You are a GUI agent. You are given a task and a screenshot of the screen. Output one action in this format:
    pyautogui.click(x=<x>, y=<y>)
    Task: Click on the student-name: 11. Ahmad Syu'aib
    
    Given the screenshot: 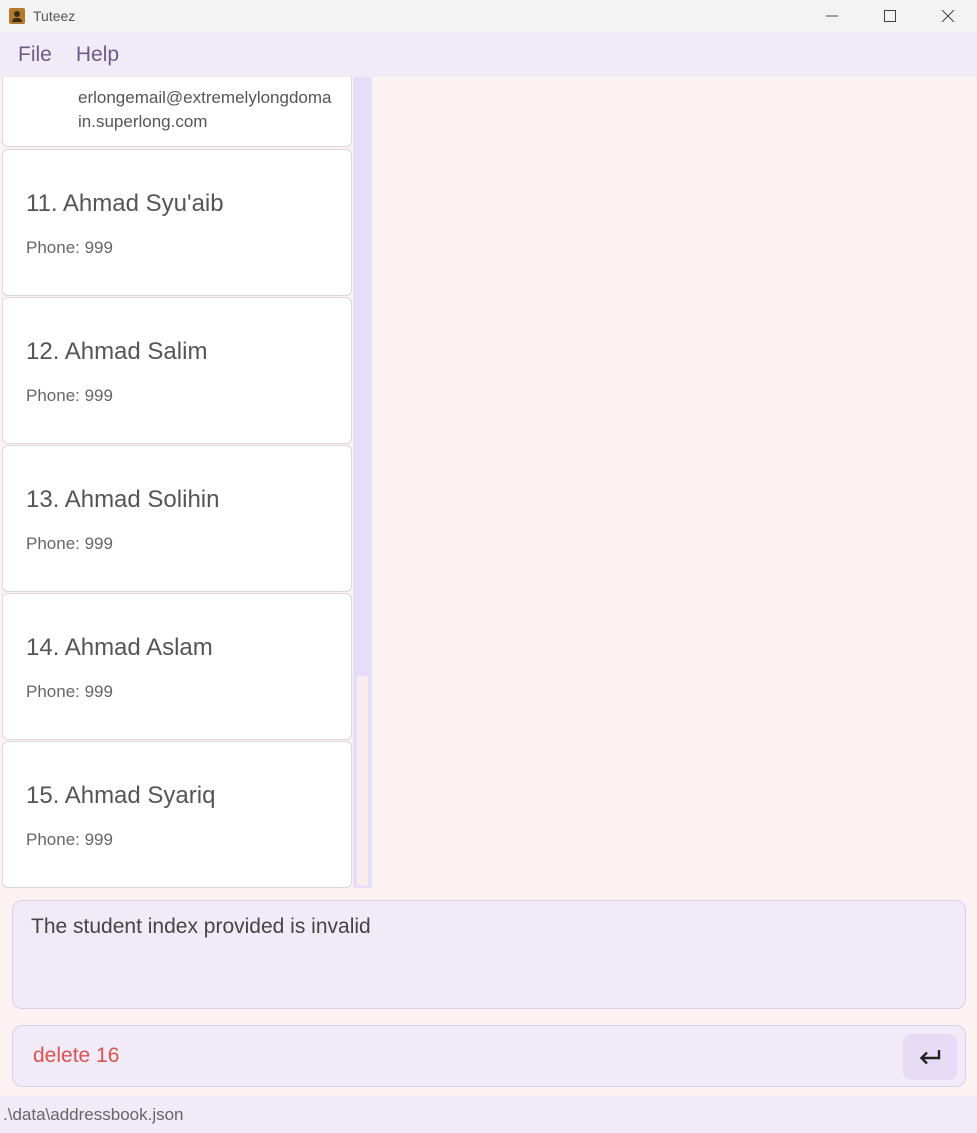 What is the action you would take?
    pyautogui.click(x=125, y=203)
    